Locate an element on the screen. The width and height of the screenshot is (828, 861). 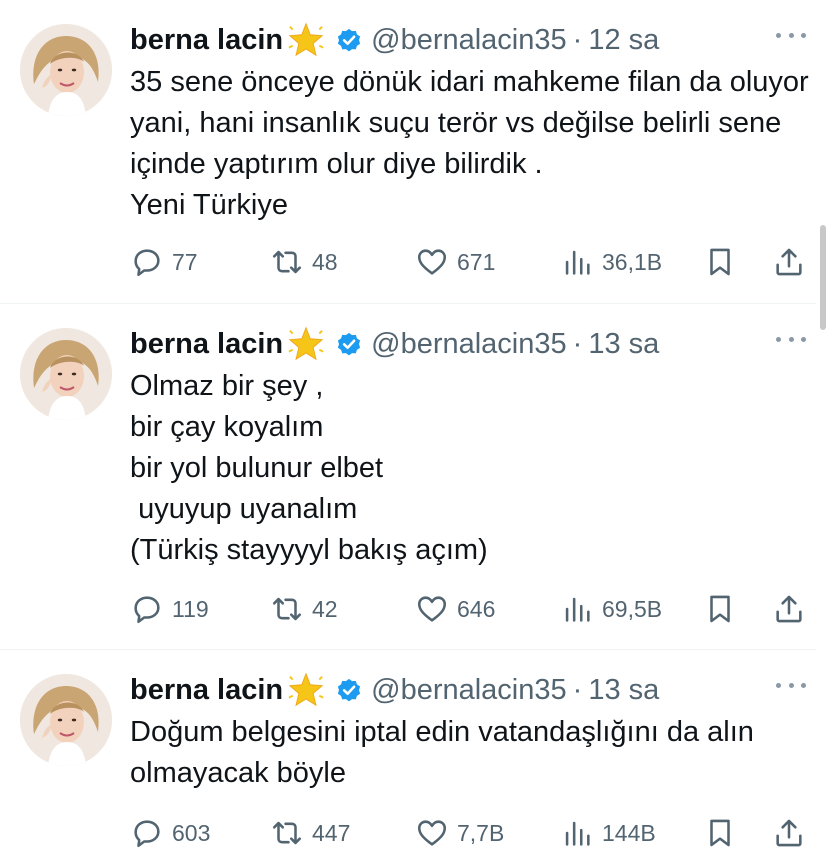
views-button: 36,1B is located at coordinates (611, 262).